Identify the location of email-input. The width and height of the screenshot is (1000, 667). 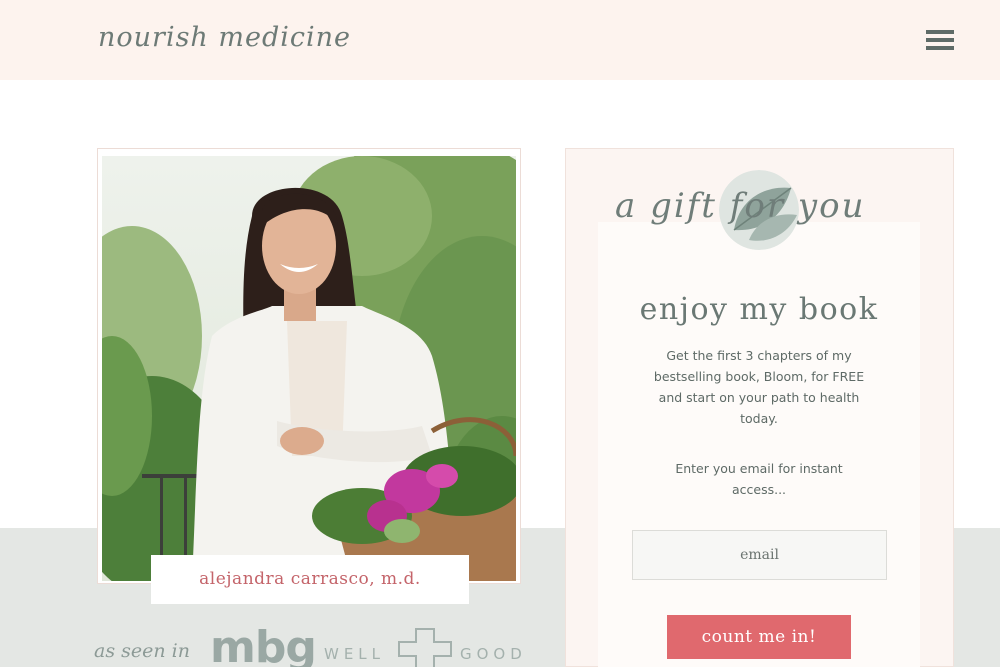
(759, 555).